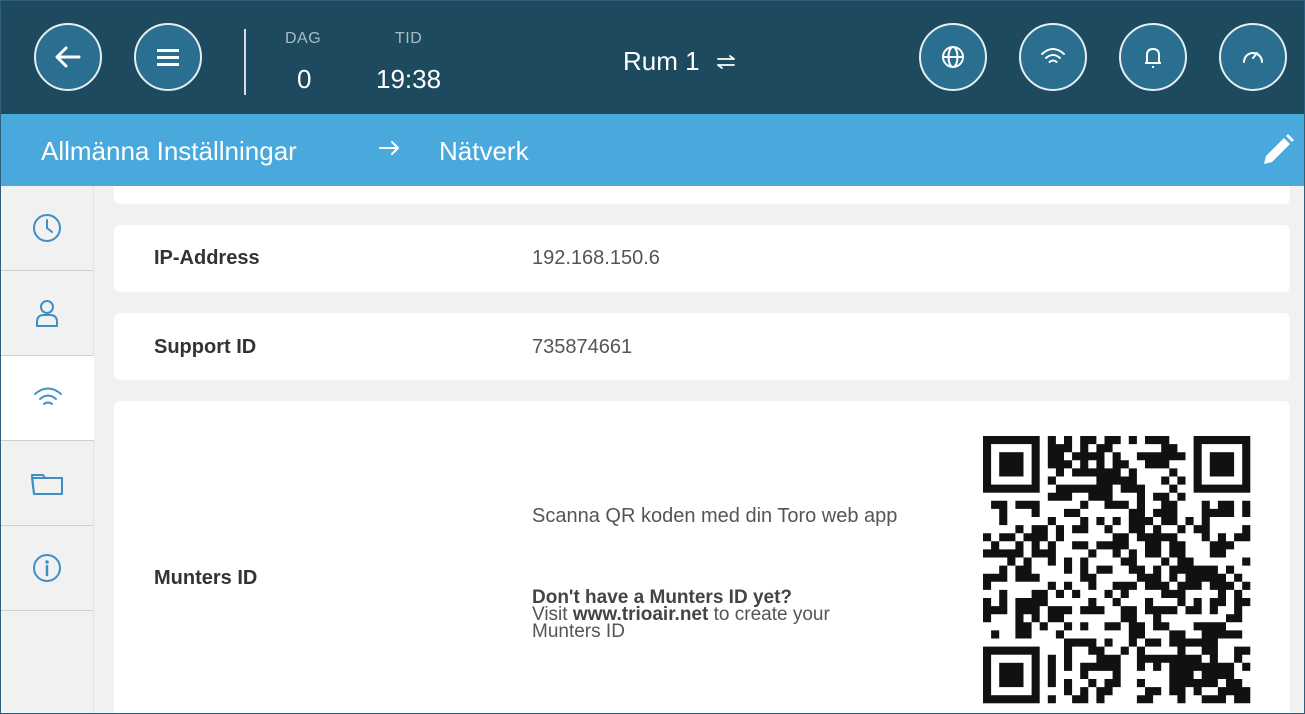 This screenshot has width=1305, height=714. I want to click on sidebar-item-about, so click(47, 568).